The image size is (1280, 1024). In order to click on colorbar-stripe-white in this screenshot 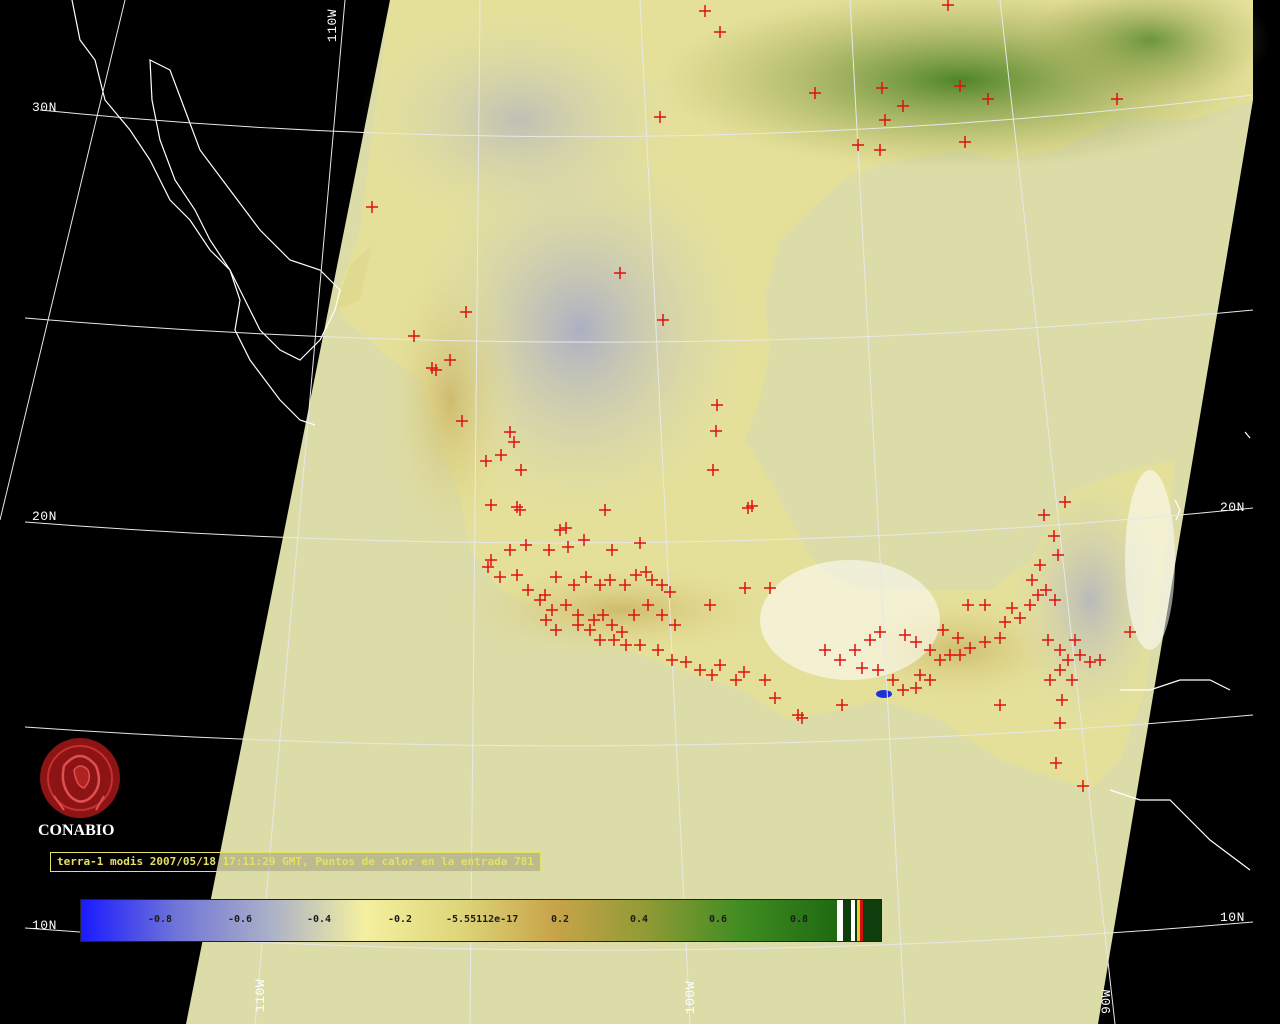, I will do `click(840, 920)`.